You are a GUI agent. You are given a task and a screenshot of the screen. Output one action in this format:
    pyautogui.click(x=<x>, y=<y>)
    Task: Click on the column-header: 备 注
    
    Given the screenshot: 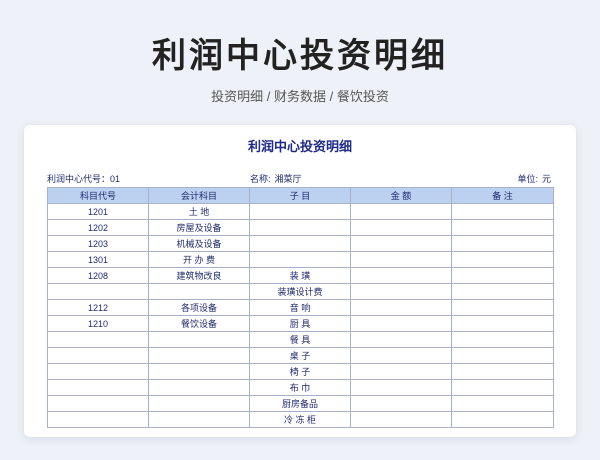 What is the action you would take?
    pyautogui.click(x=502, y=195)
    